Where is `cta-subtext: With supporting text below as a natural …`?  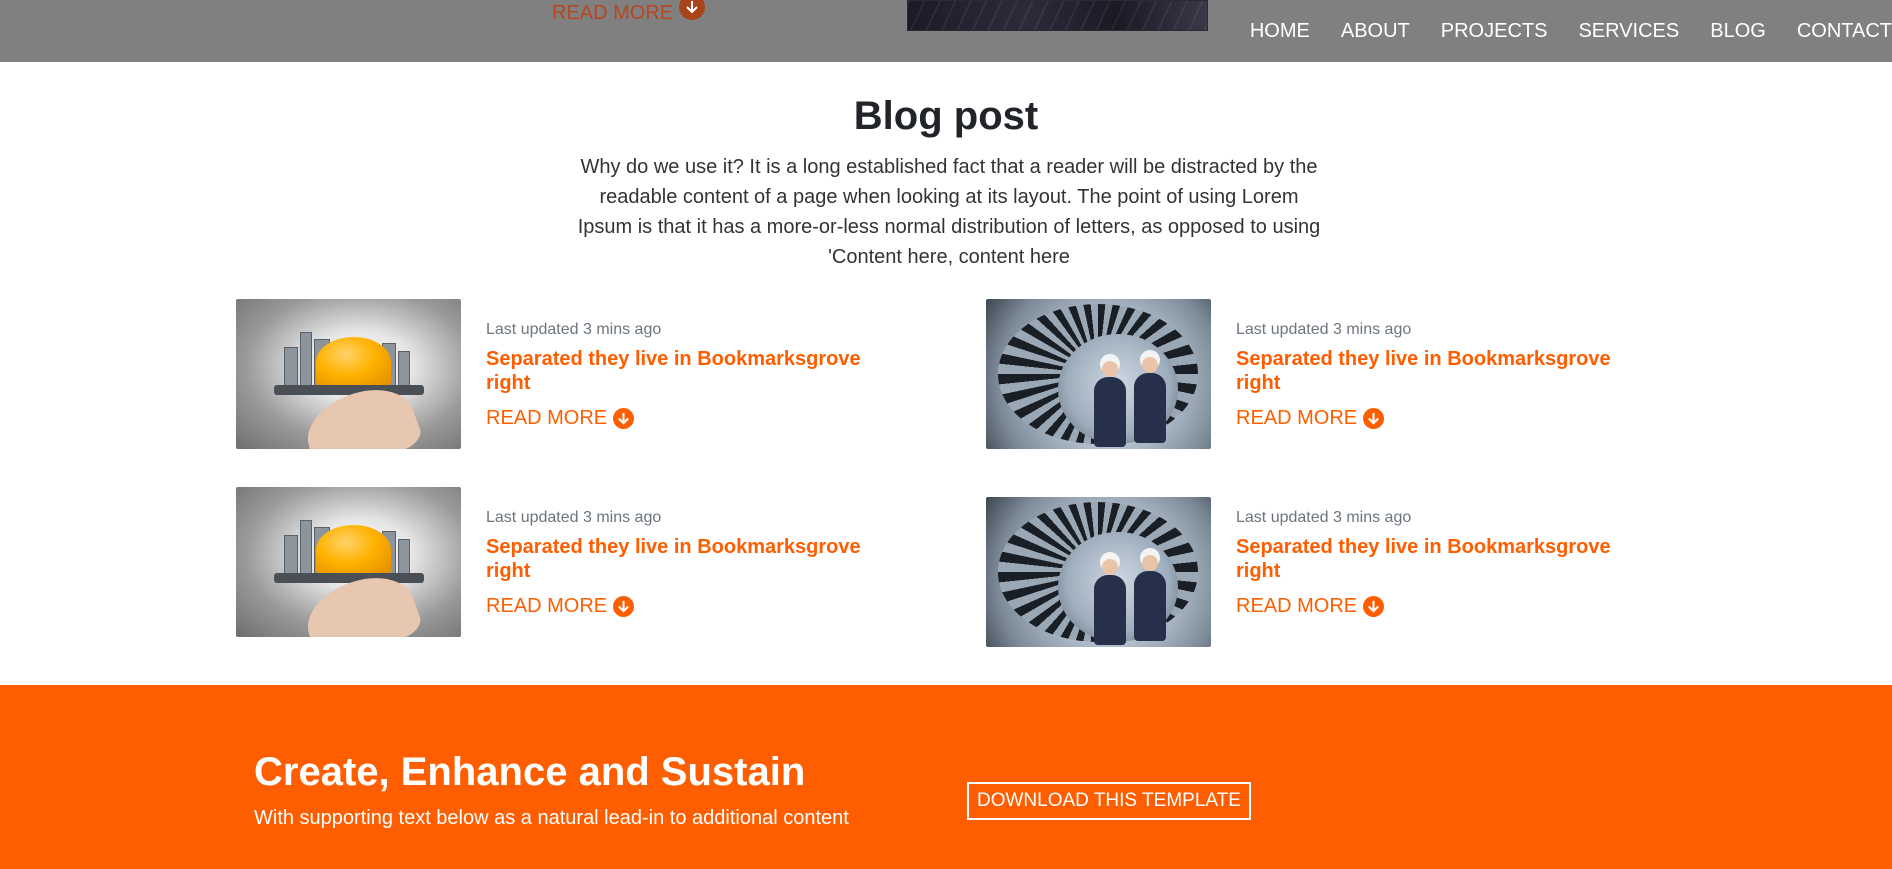
cta-subtext: With supporting text below as a natural … is located at coordinates (551, 818).